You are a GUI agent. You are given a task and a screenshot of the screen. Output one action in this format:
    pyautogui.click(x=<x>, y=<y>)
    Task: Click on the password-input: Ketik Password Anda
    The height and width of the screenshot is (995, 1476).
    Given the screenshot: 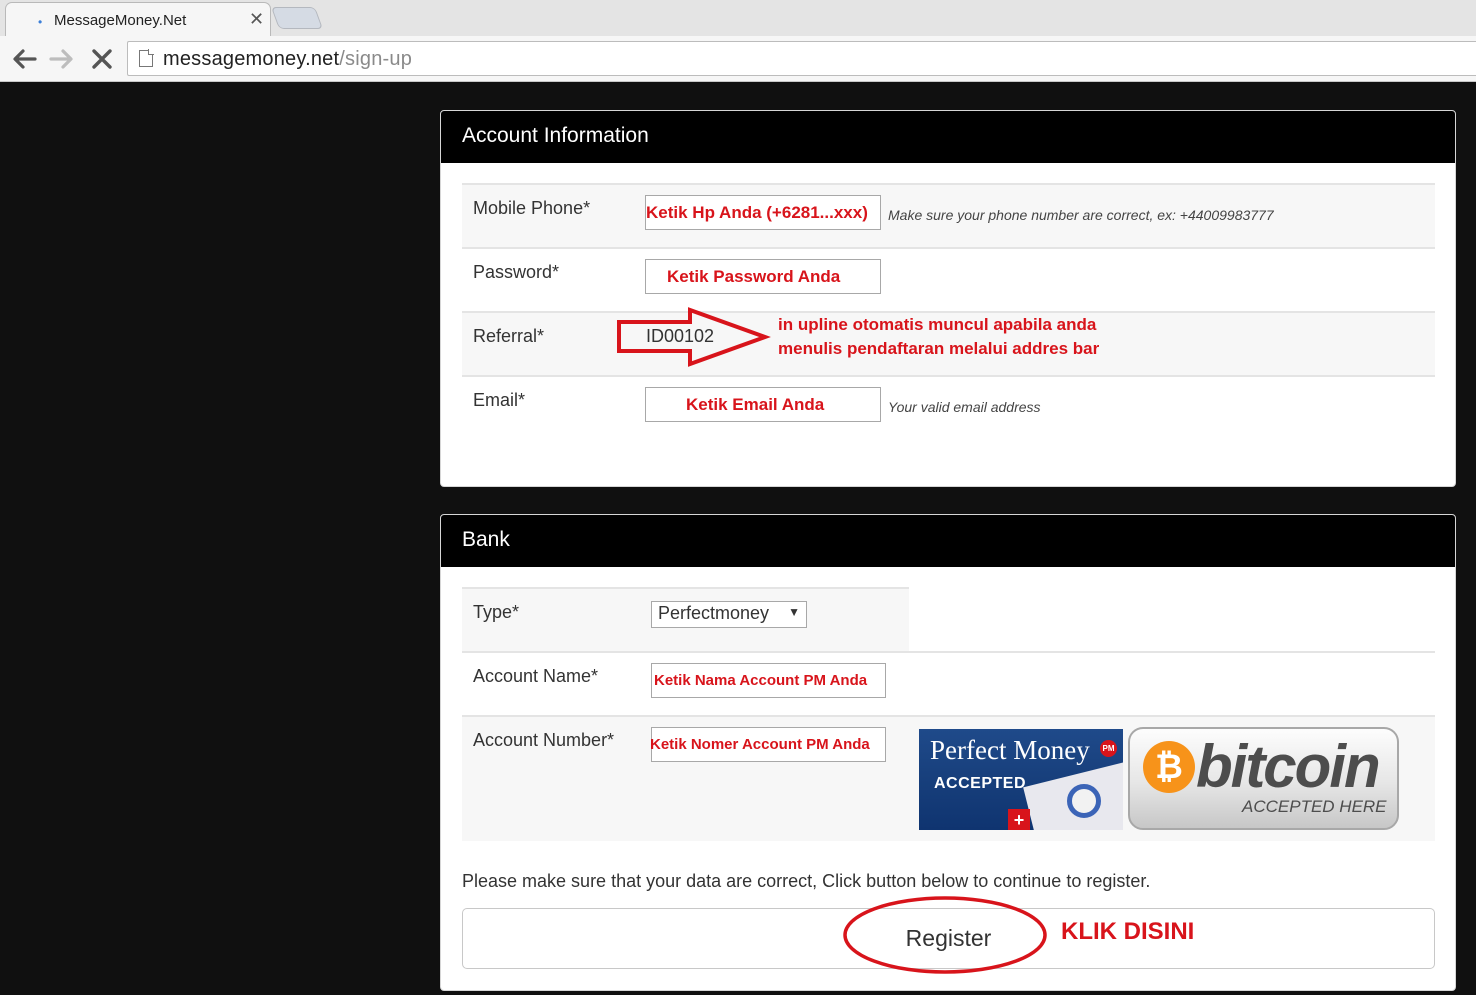 What is the action you would take?
    pyautogui.click(x=763, y=276)
    